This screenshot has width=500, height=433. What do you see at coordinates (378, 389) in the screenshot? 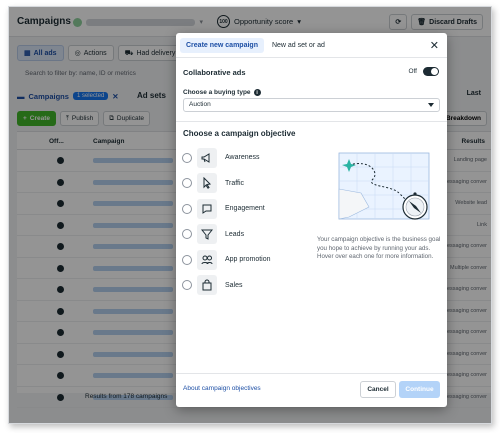
I see `cancel-button: Cancel` at bounding box center [378, 389].